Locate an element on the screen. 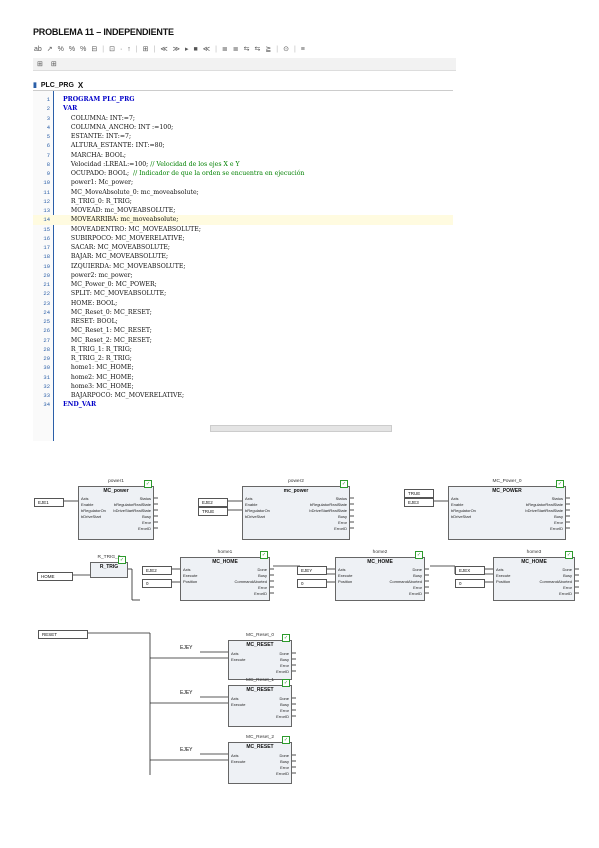 This screenshot has width=599, height=848. block-type: MC_power is located at coordinates (116, 491).